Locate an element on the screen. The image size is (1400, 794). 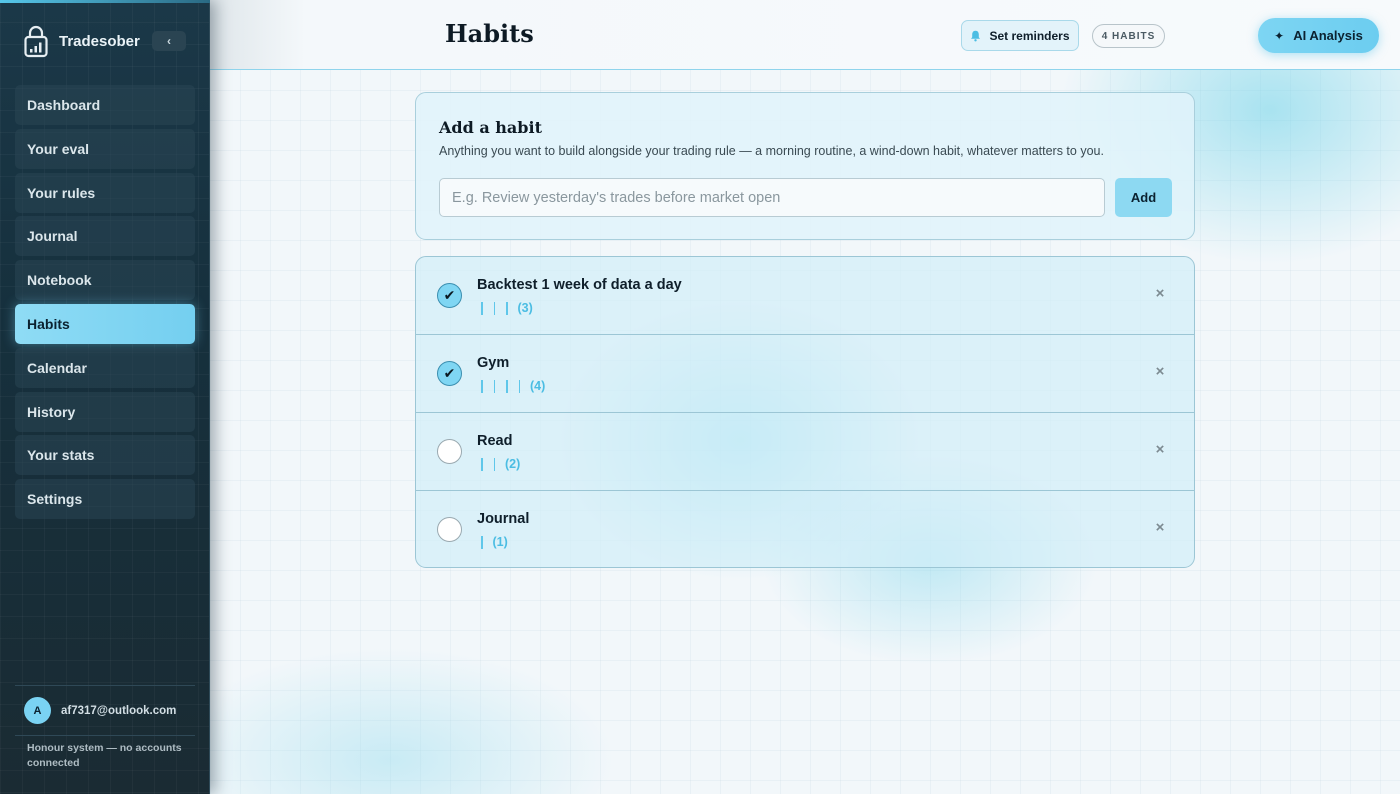
tally-count: (4) is located at coordinates (538, 386).